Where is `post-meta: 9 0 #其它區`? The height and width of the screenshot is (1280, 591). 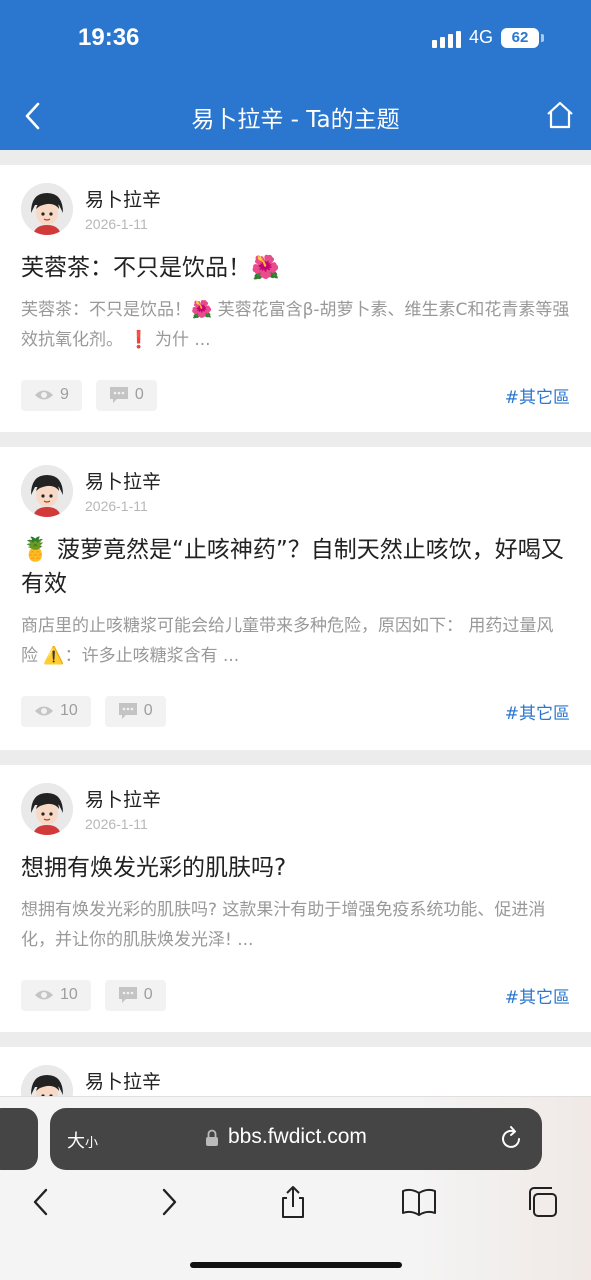 post-meta: 9 0 #其它區 is located at coordinates (295, 395).